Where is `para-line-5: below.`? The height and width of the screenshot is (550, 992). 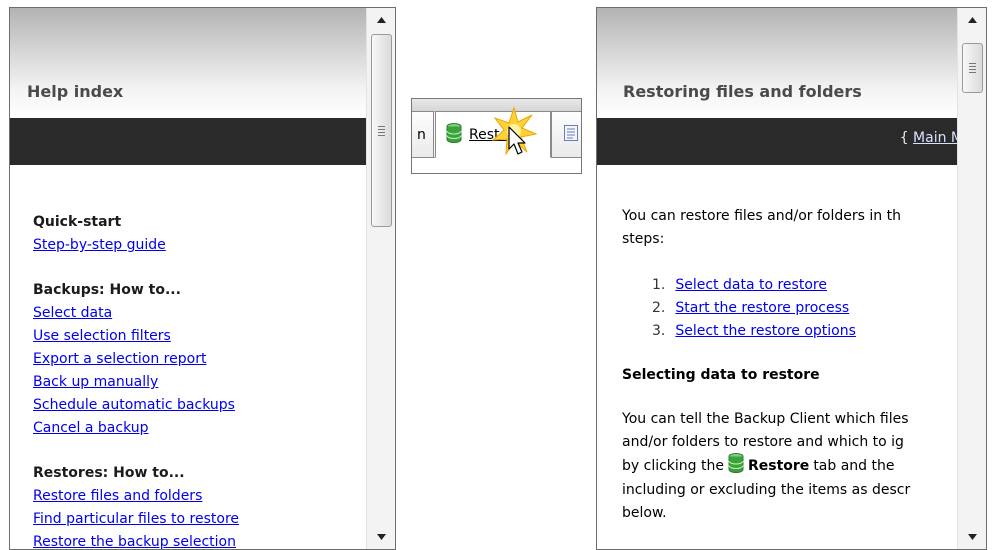 para-line-5: below. is located at coordinates (644, 513).